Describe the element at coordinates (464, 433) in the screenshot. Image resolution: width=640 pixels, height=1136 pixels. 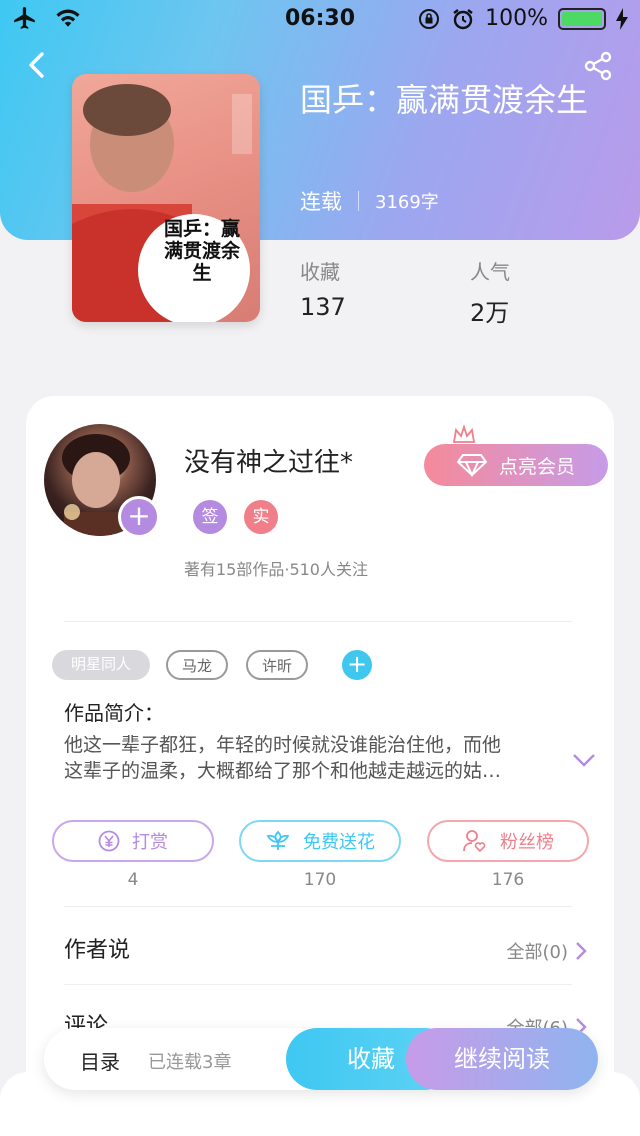
I see `crown-icon` at that location.